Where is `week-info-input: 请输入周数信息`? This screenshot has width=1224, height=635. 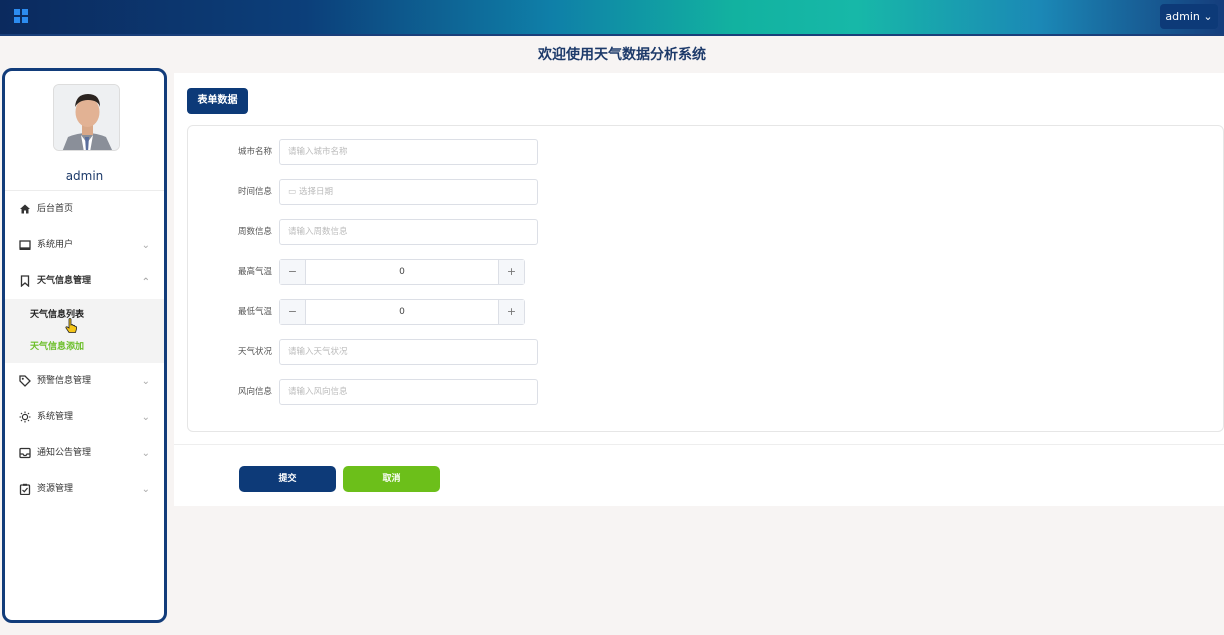 week-info-input: 请输入周数信息 is located at coordinates (408, 232).